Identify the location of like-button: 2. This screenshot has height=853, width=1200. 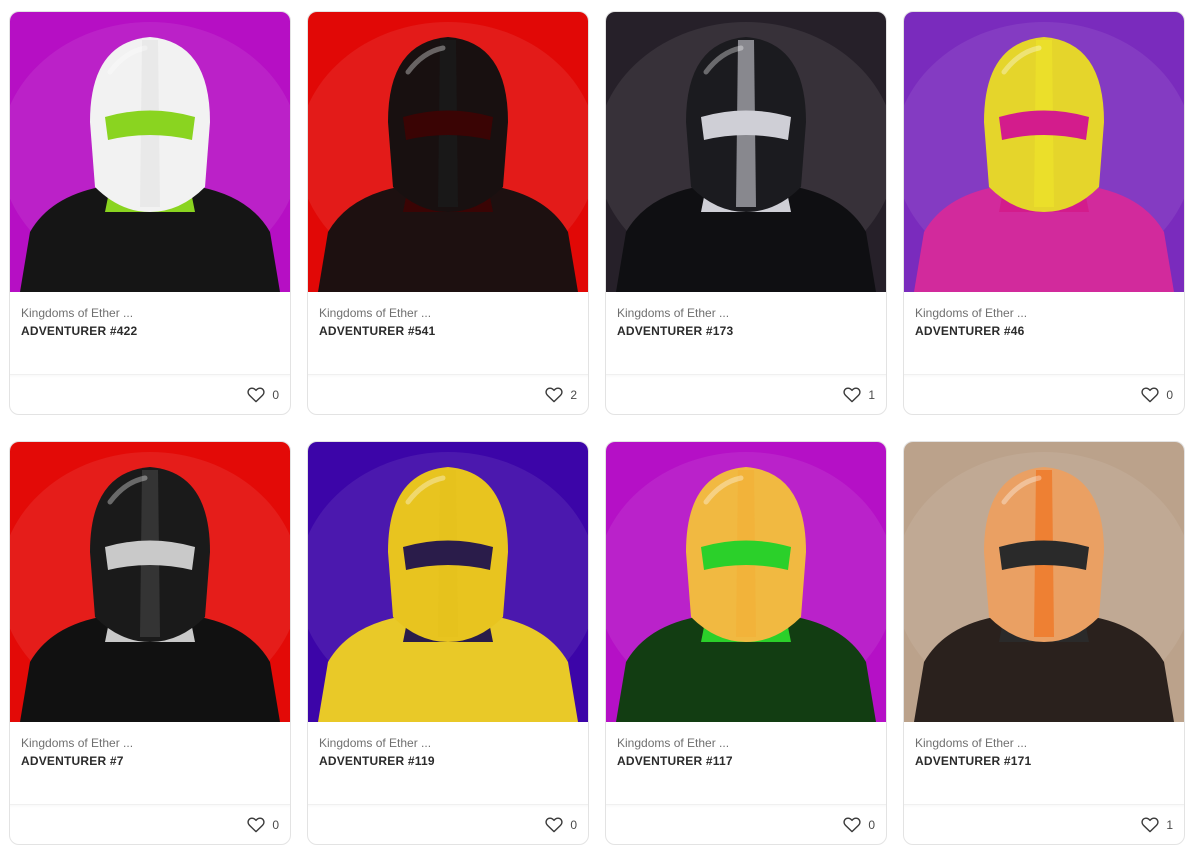
(561, 394).